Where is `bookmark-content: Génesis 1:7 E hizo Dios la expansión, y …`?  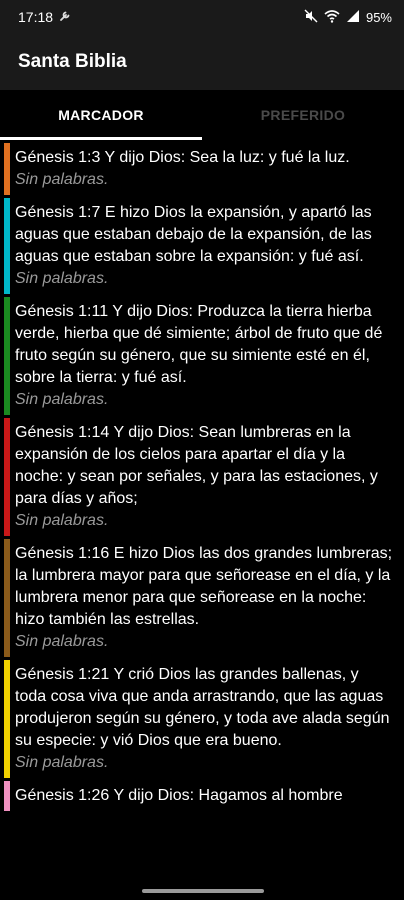
bookmark-content: Génesis 1:7 E hizo Dios la expansión, y … is located at coordinates (207, 246).